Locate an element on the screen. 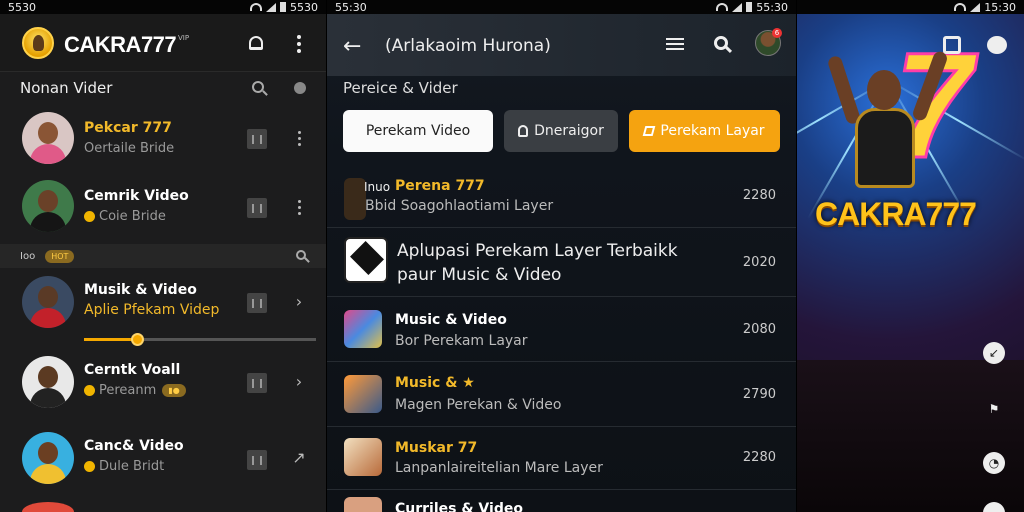 The height and width of the screenshot is (512, 1024). list-item: Cemrik Video Coie Bride is located at coordinates (163, 207).